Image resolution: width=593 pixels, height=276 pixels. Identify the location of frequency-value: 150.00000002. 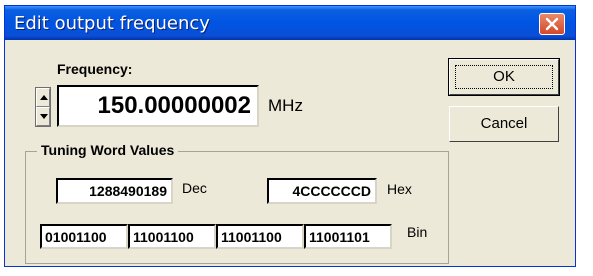
(174, 105).